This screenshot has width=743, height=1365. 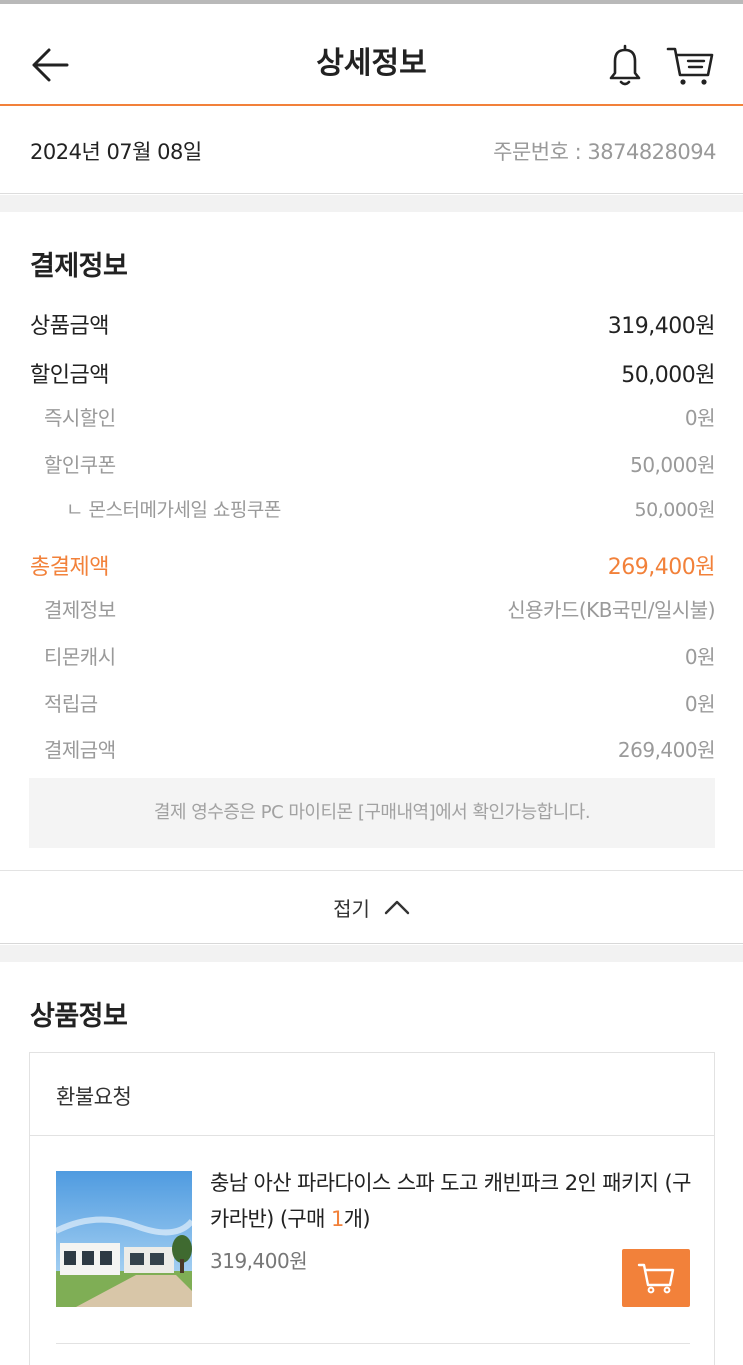 I want to click on payment-method-row: 결제정보 신용카드(KB국민/일시불), so click(x=371, y=611).